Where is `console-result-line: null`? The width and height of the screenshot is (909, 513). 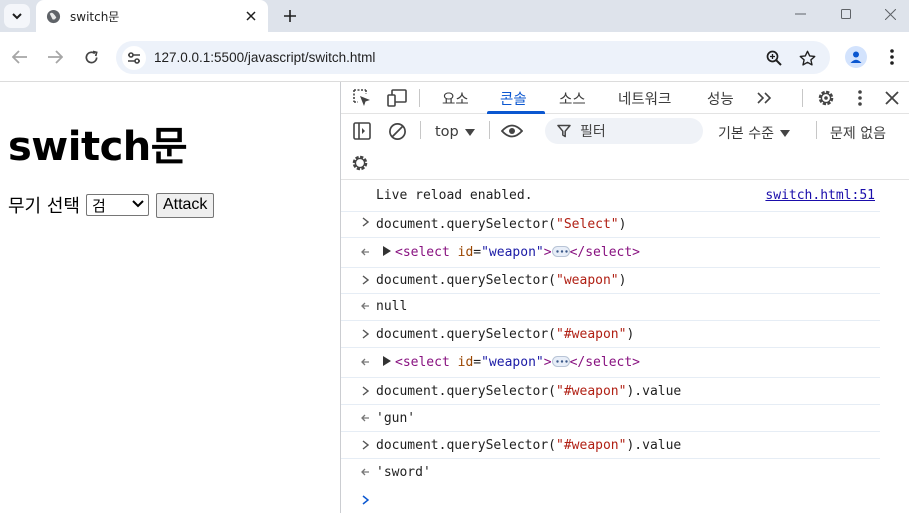
console-result-line: null is located at coordinates (610, 307).